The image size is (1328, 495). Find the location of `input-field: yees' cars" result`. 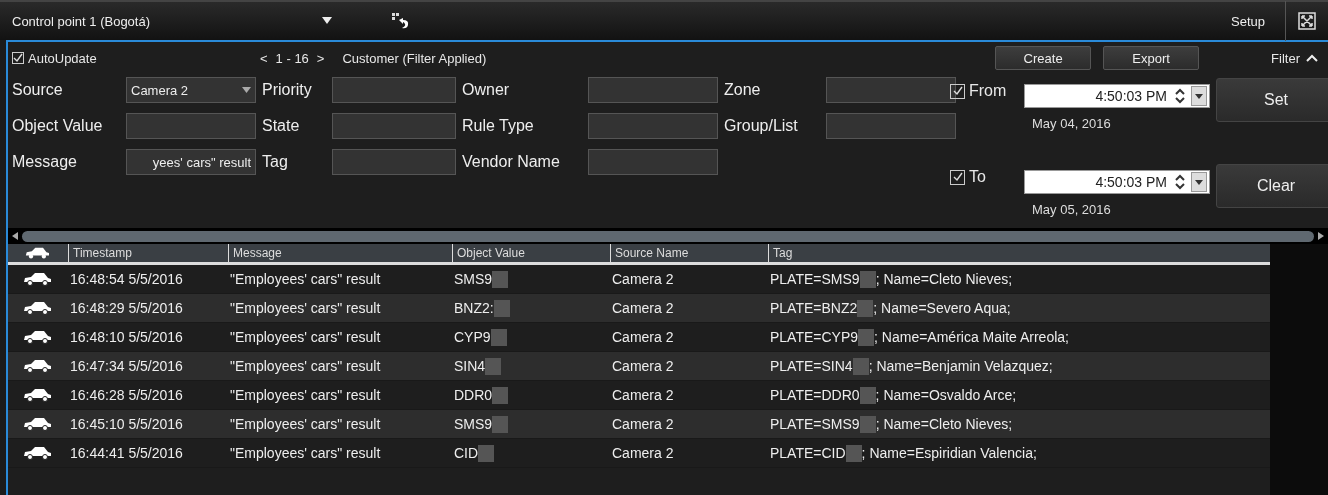

input-field: yees' cars" result is located at coordinates (191, 162).